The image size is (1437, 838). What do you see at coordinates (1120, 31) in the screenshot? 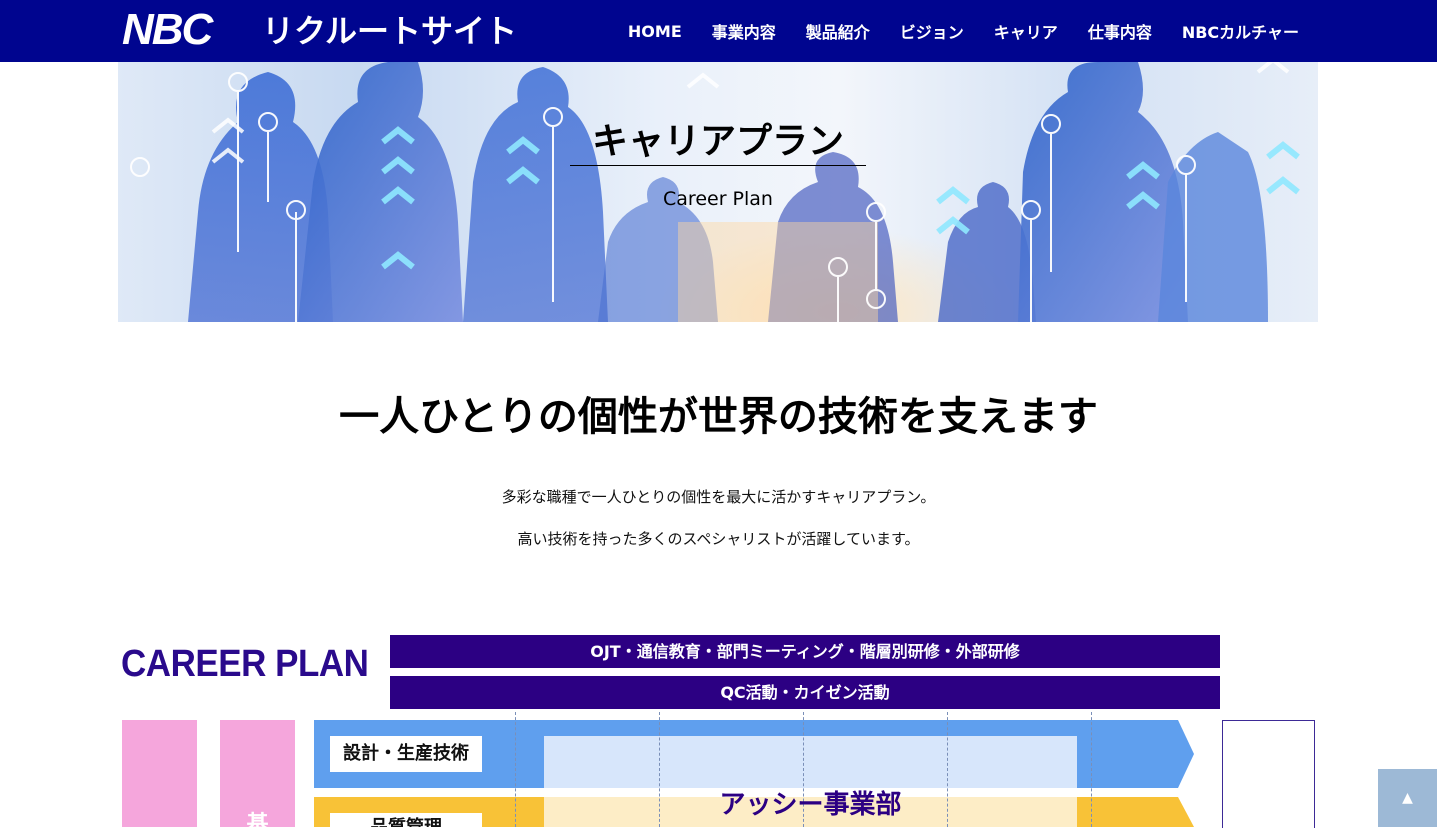
I see `nav-jobs: 仕事内容` at bounding box center [1120, 31].